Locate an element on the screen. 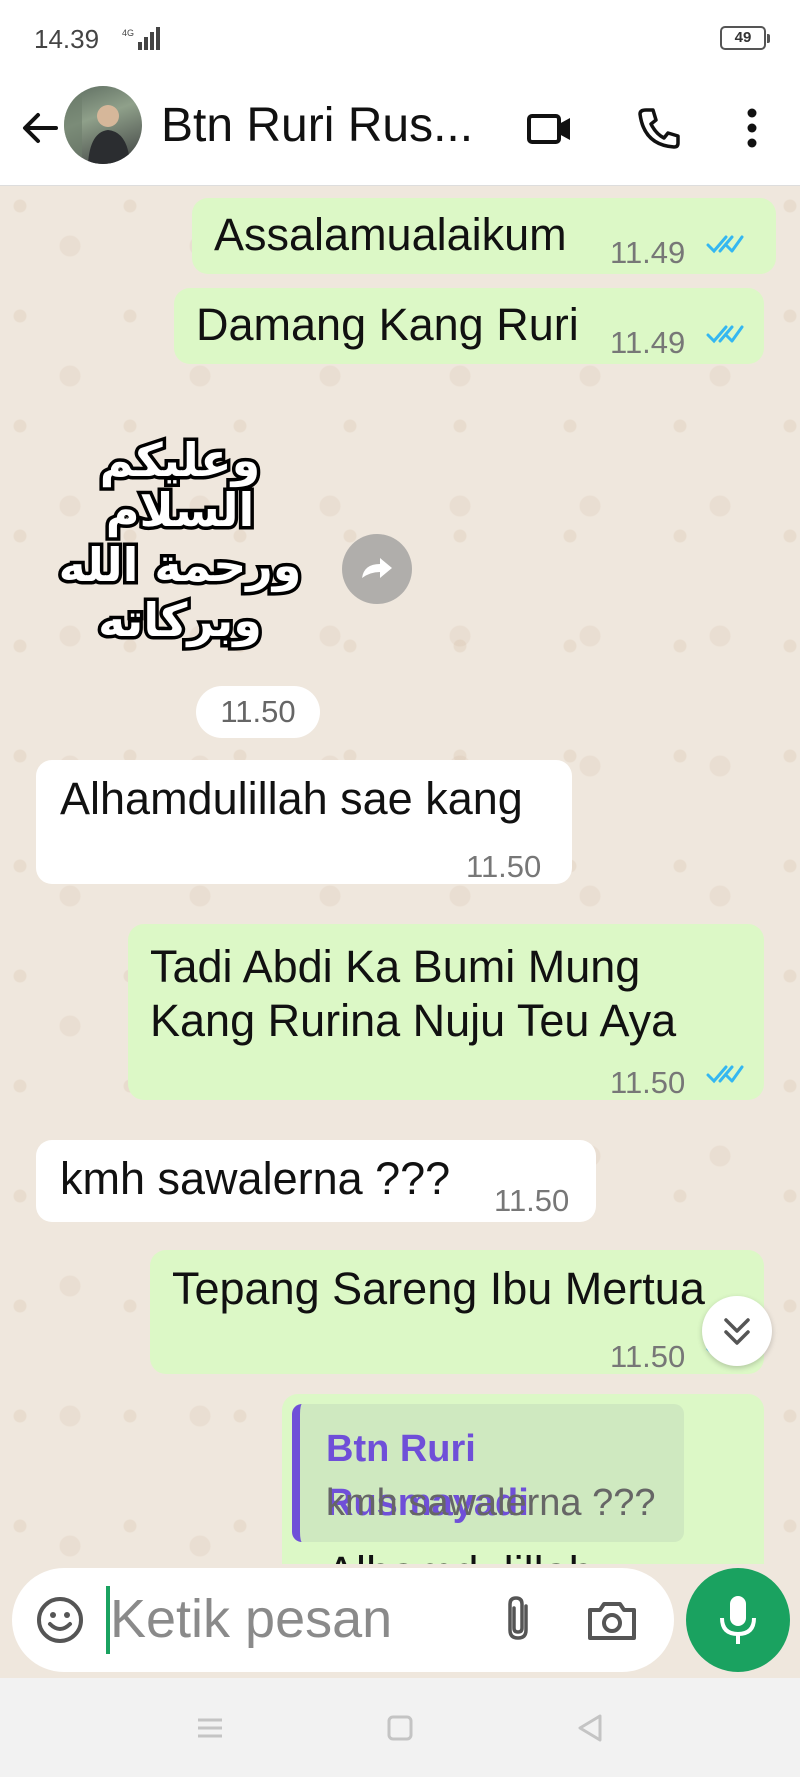  menu-icon is located at coordinates (210, 1728).